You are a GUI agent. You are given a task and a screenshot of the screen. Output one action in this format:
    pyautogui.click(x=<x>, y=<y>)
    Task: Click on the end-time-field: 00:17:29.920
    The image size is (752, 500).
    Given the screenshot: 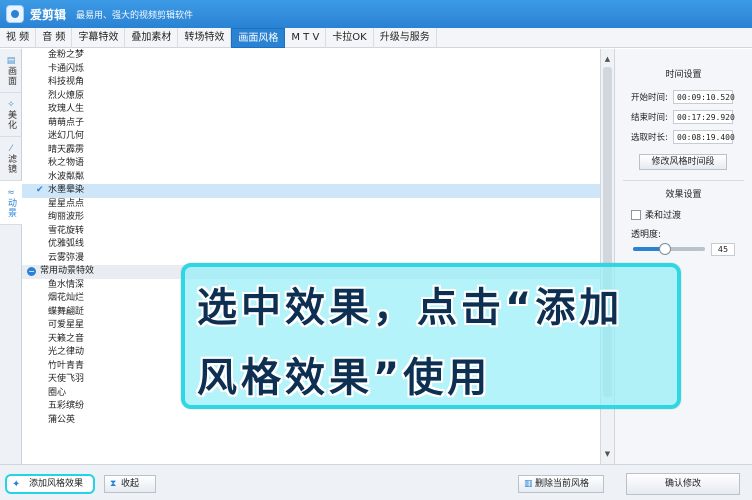 What is the action you would take?
    pyautogui.click(x=704, y=117)
    